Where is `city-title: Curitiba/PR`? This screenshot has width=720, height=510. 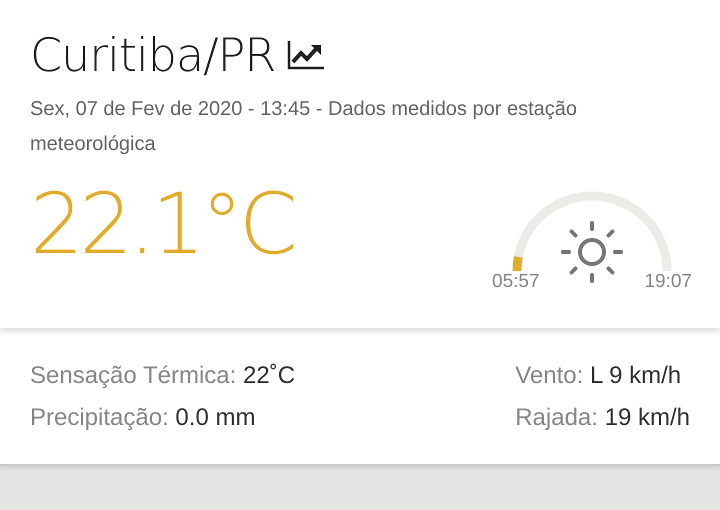 city-title: Curitiba/PR is located at coordinates (153, 55).